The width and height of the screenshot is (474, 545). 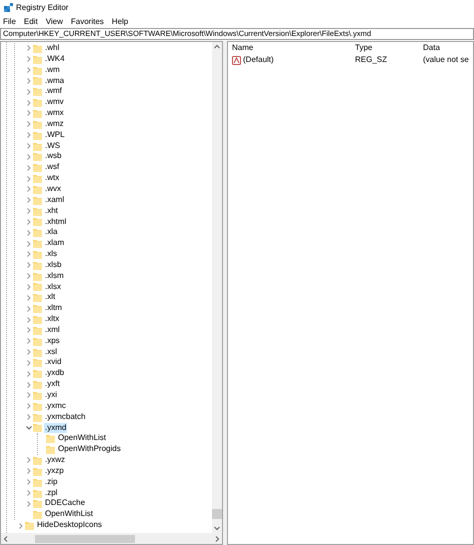 I want to click on tree-item: .wtx, so click(x=52, y=178).